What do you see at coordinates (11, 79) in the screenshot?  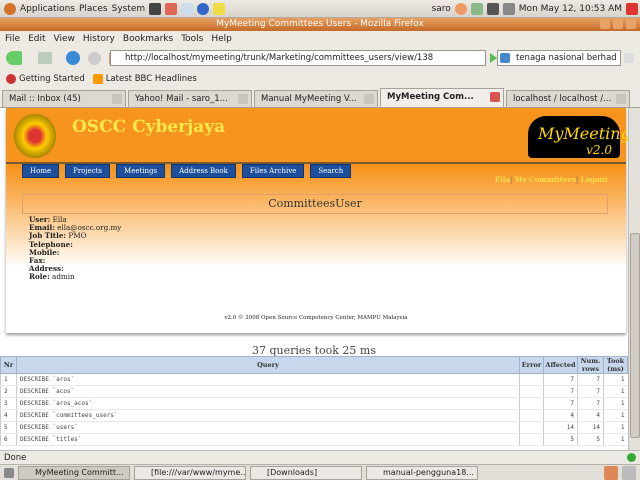 I see `getting-started-icon` at bounding box center [11, 79].